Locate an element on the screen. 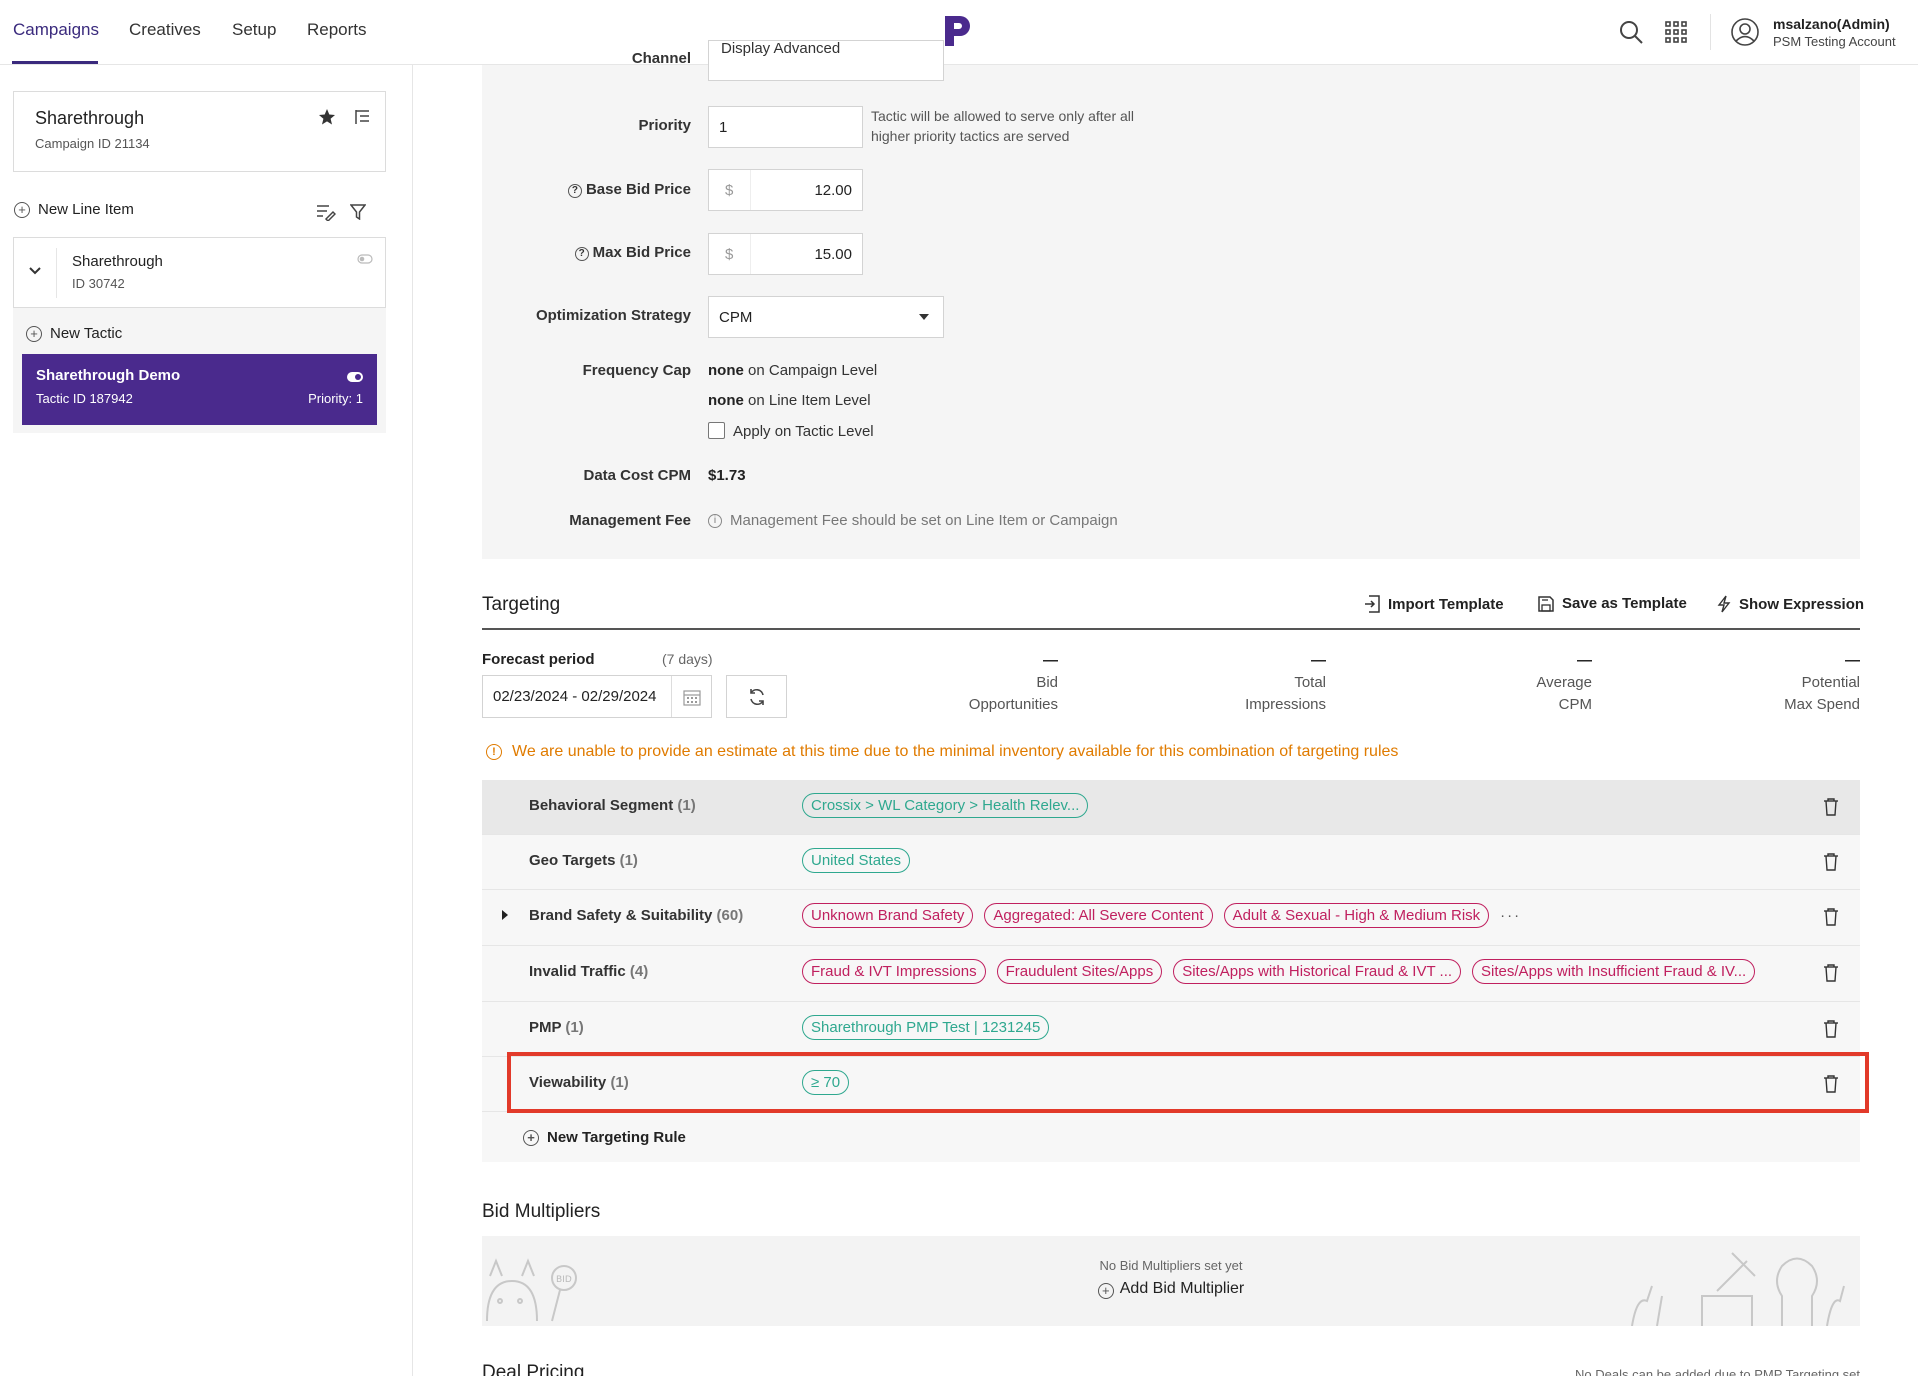  data-cost-value: $1.73 is located at coordinates (727, 475).